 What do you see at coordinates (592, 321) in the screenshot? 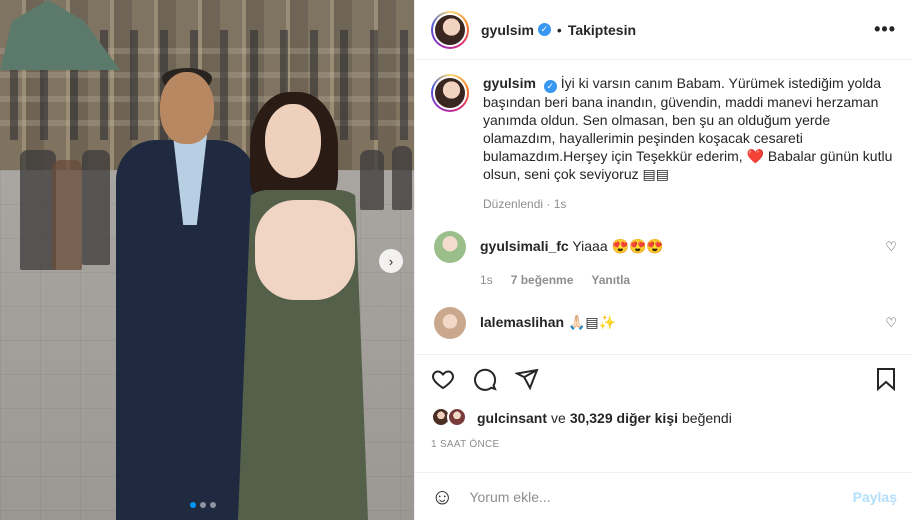
I see `comment-text: 🙏🏻▤✨` at bounding box center [592, 321].